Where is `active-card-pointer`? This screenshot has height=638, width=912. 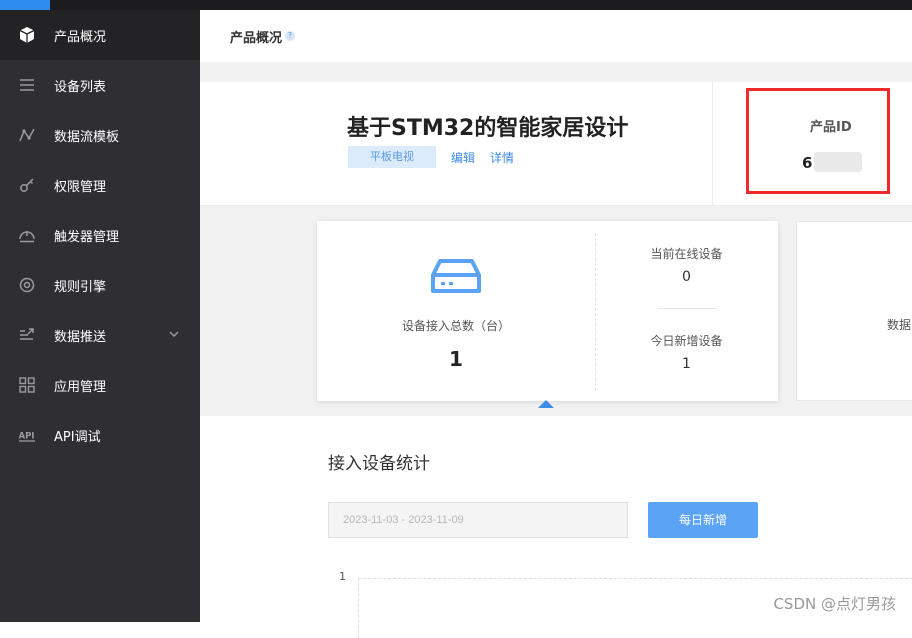 active-card-pointer is located at coordinates (546, 404).